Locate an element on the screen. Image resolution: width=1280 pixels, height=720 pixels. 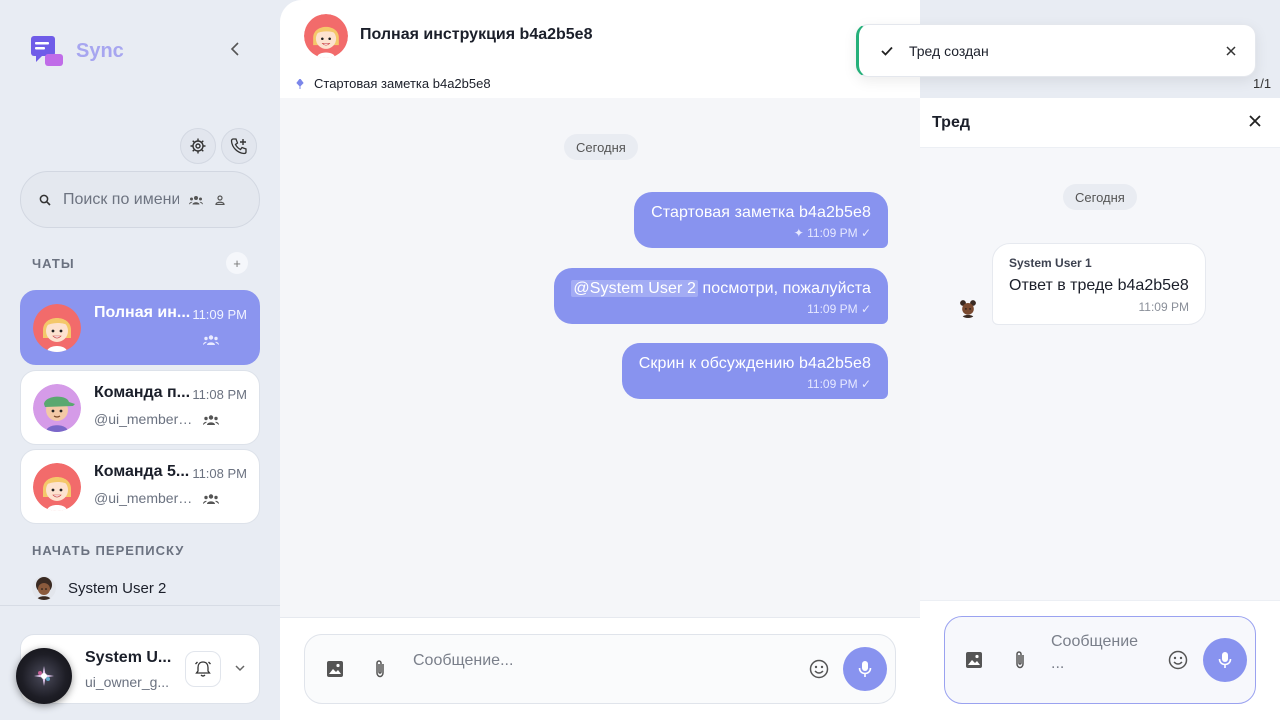
chat-time: 11:09 PM is located at coordinates (219, 314).